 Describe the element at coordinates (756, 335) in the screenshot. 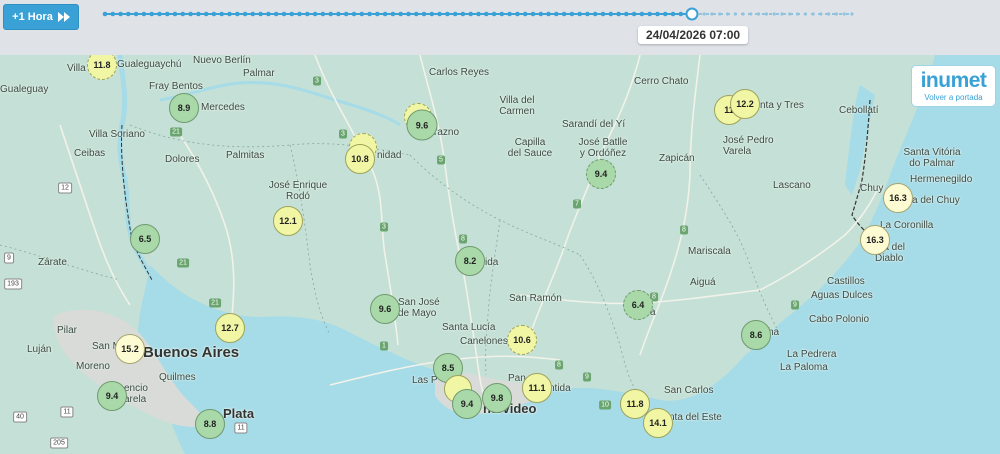

I see `station-marker: 8.6` at that location.